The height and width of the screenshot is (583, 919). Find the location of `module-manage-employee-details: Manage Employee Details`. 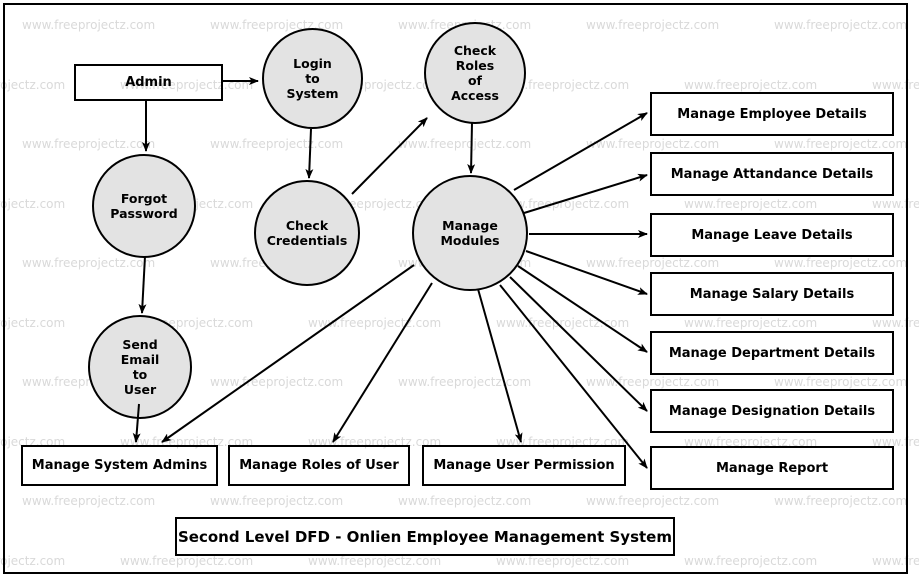

module-manage-employee-details: Manage Employee Details is located at coordinates (772, 114).